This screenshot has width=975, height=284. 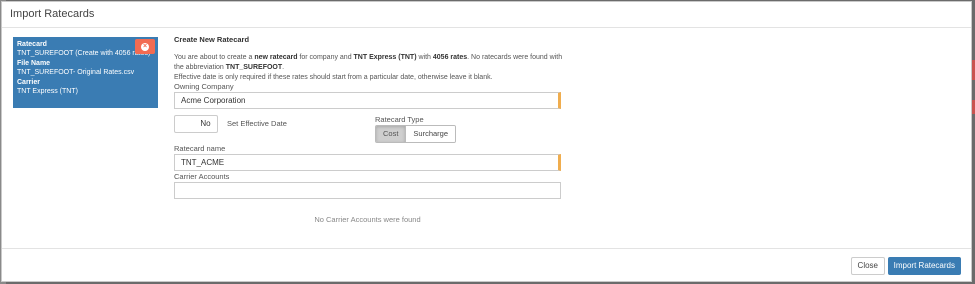 What do you see at coordinates (367, 100) in the screenshot?
I see `owning-company-input: Acme Corporation` at bounding box center [367, 100].